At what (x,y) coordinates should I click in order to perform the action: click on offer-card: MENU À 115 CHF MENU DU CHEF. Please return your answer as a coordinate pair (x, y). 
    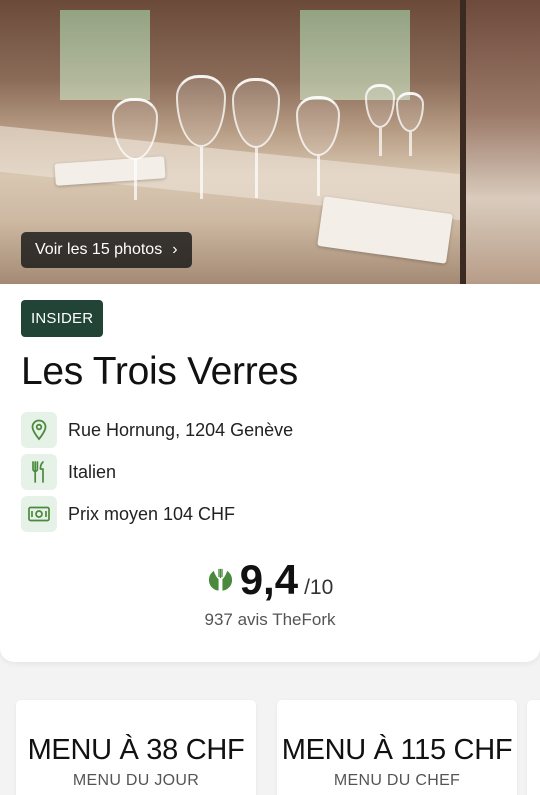
    Looking at the image, I should click on (397, 747).